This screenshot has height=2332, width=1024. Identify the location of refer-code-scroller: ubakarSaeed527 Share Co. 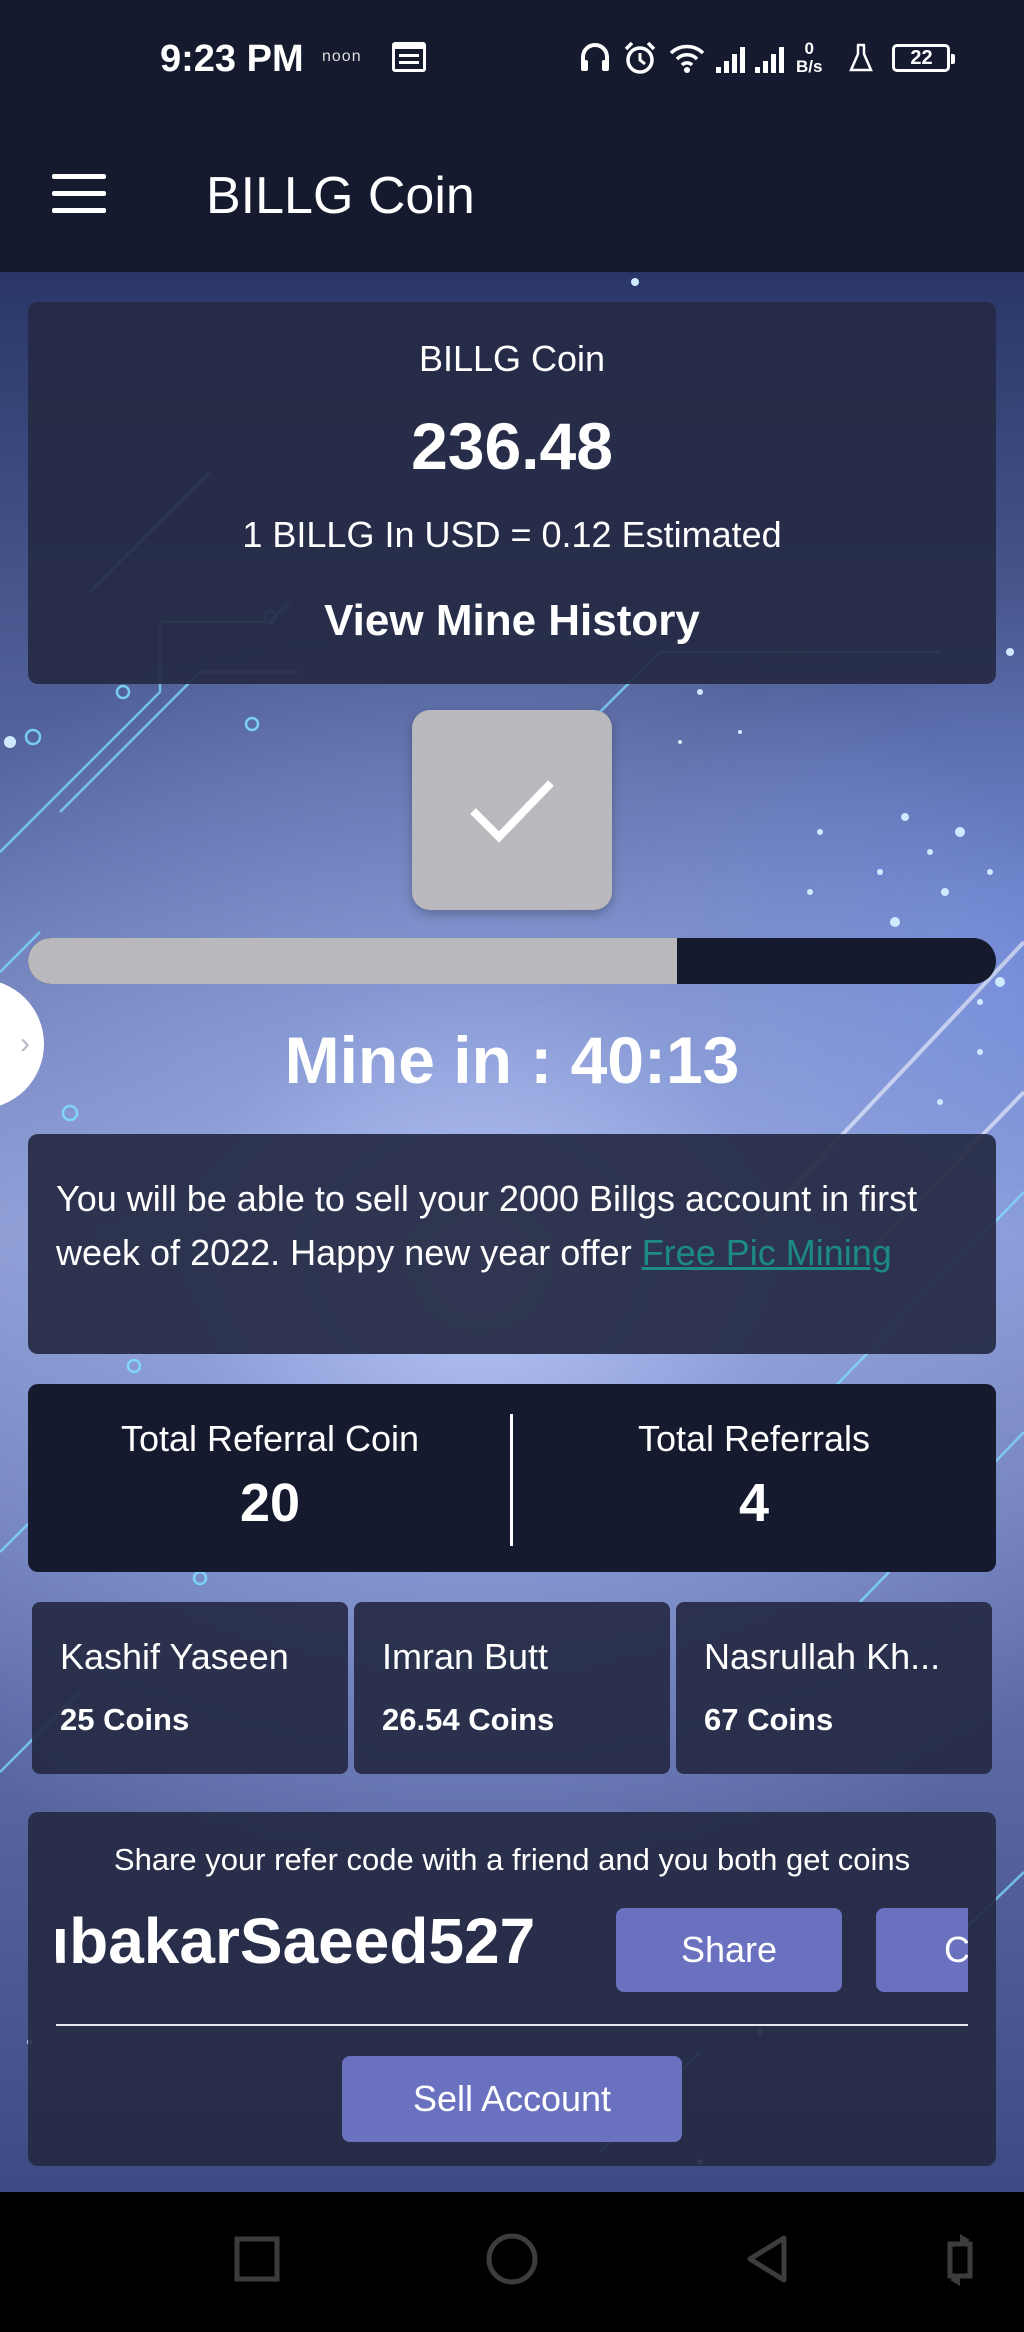
(512, 1949).